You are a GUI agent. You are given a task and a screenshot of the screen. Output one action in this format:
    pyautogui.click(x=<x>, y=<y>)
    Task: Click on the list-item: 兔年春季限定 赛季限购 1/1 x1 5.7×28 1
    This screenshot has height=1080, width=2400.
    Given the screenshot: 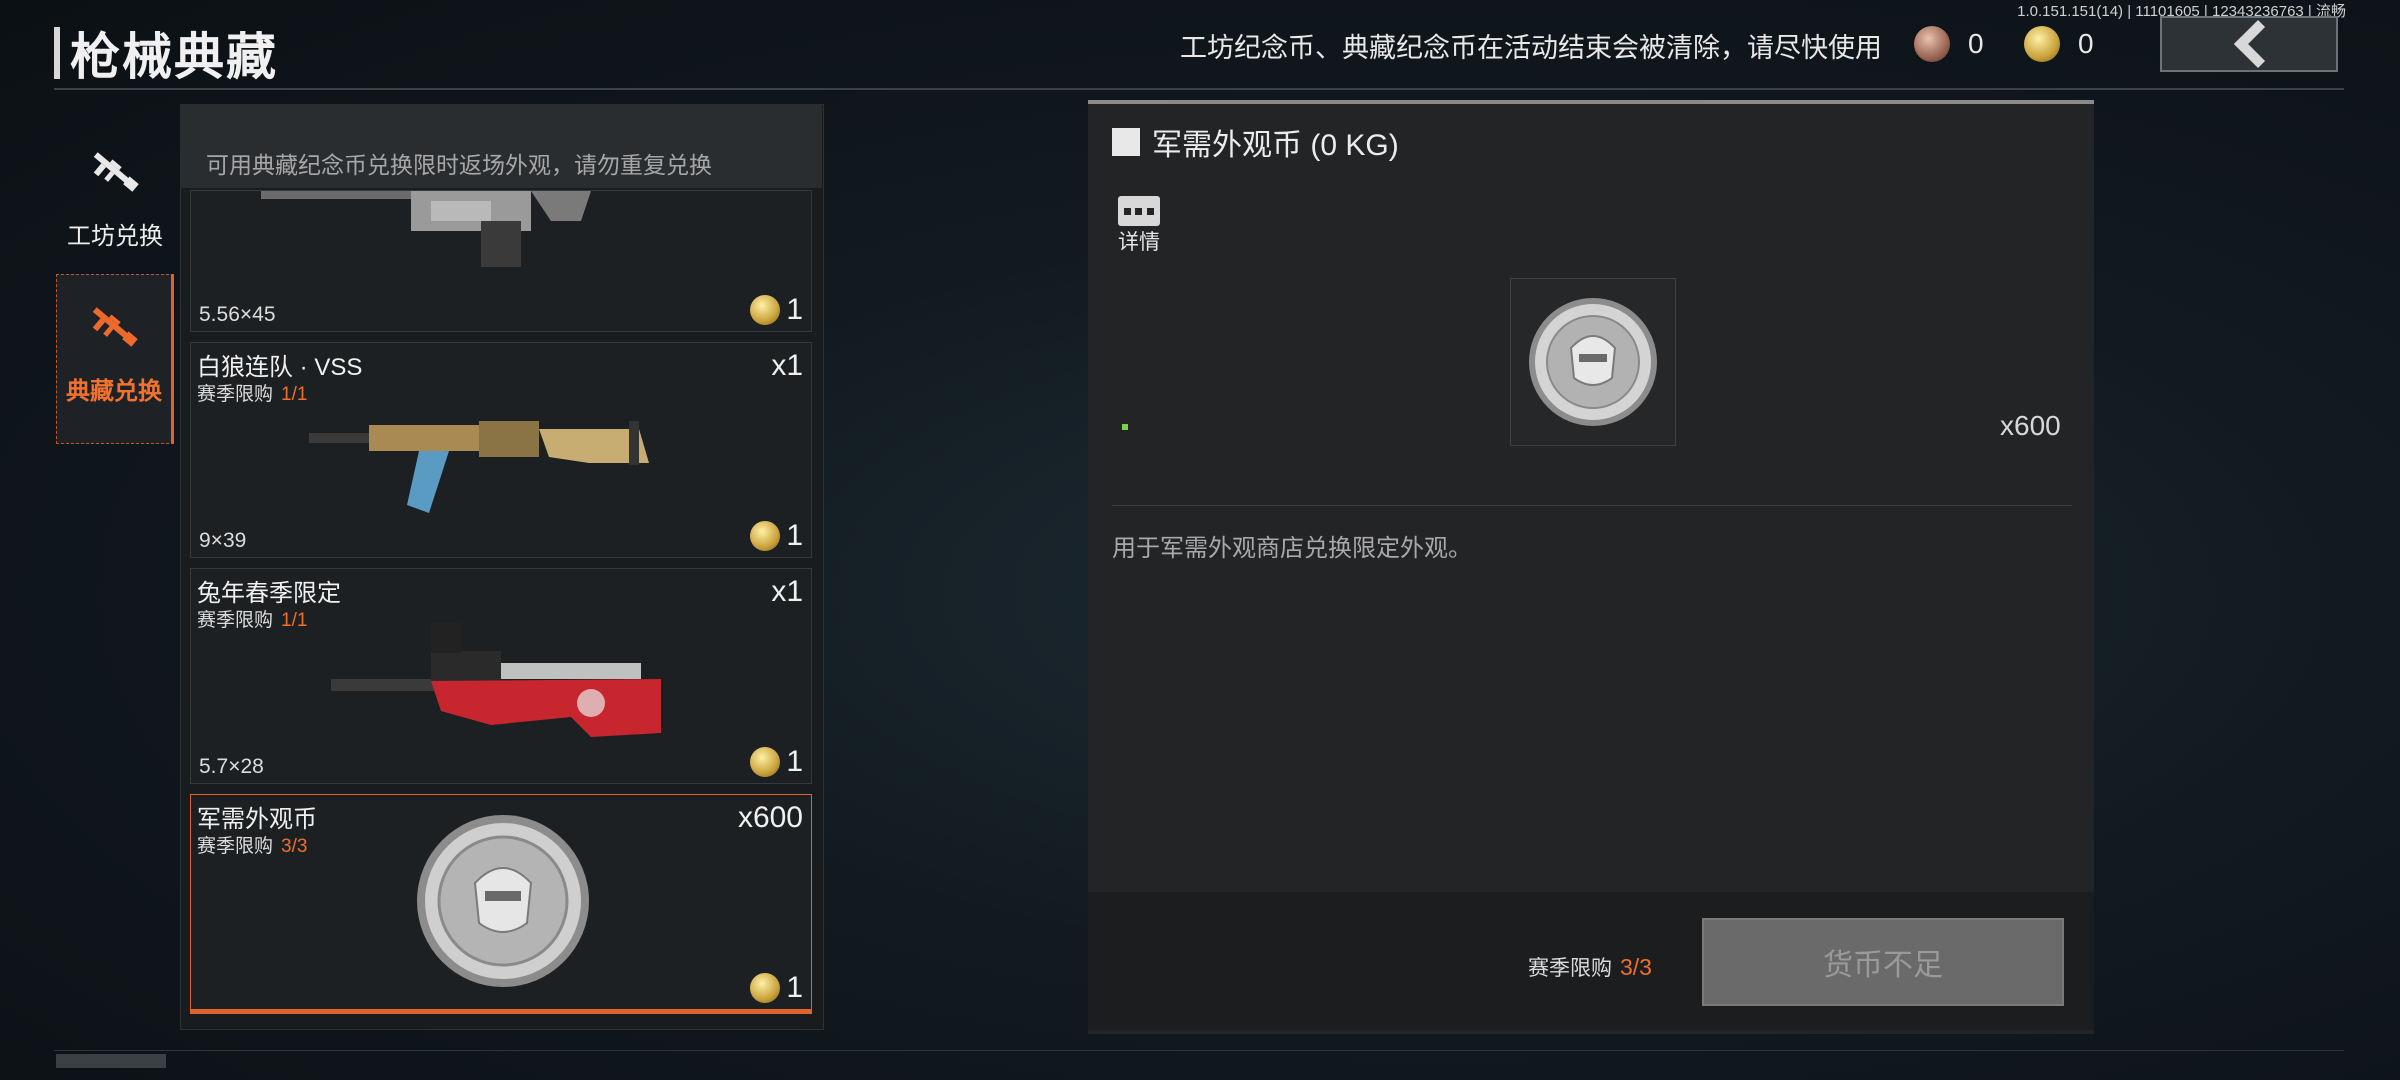 What is the action you would take?
    pyautogui.click(x=501, y=676)
    